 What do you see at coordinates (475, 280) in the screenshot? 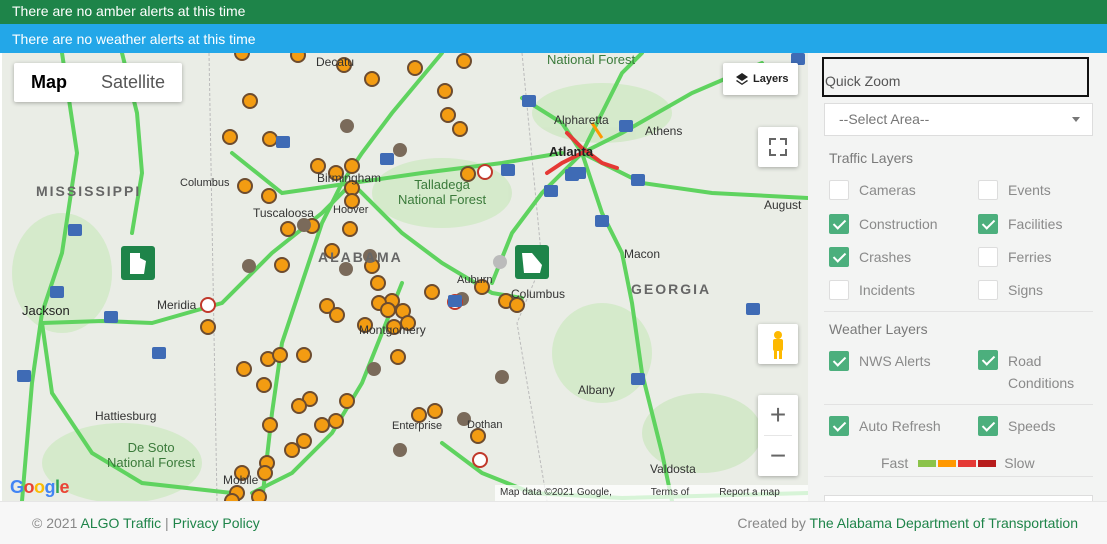
I see `label-auburn: Auburn` at bounding box center [475, 280].